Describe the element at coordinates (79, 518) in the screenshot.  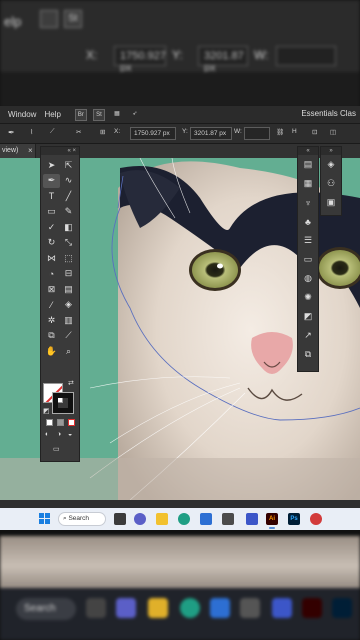
I see `taskbar-search-label: Search` at that location.